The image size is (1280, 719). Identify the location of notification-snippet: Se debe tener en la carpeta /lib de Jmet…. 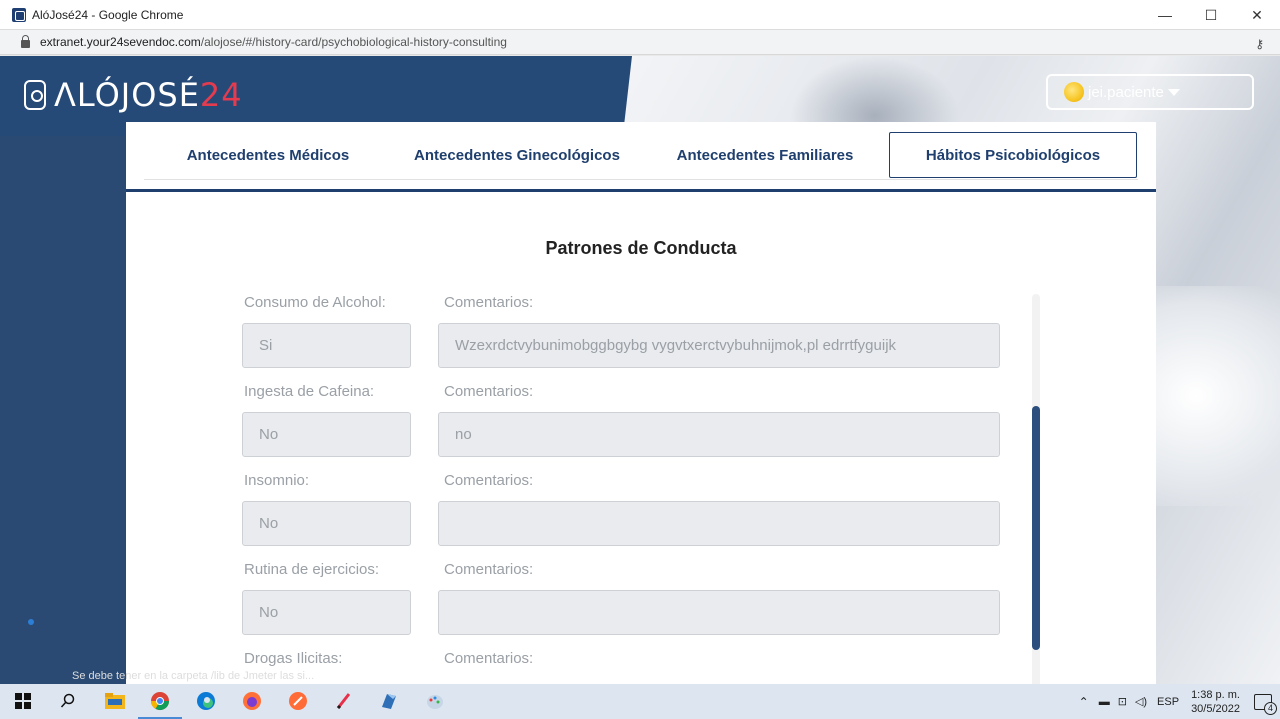
(210, 677).